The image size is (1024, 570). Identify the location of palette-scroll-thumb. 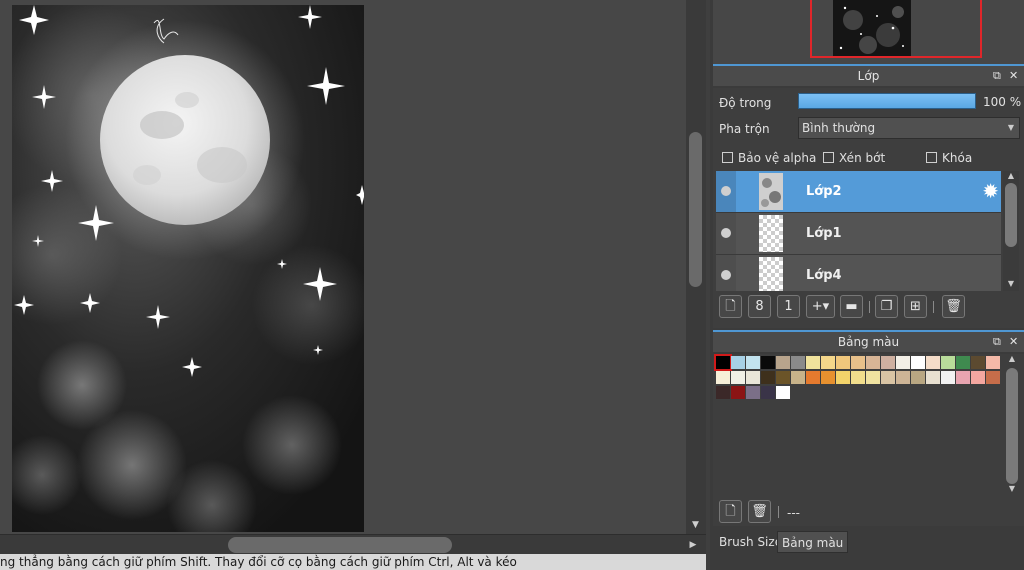
(1012, 426).